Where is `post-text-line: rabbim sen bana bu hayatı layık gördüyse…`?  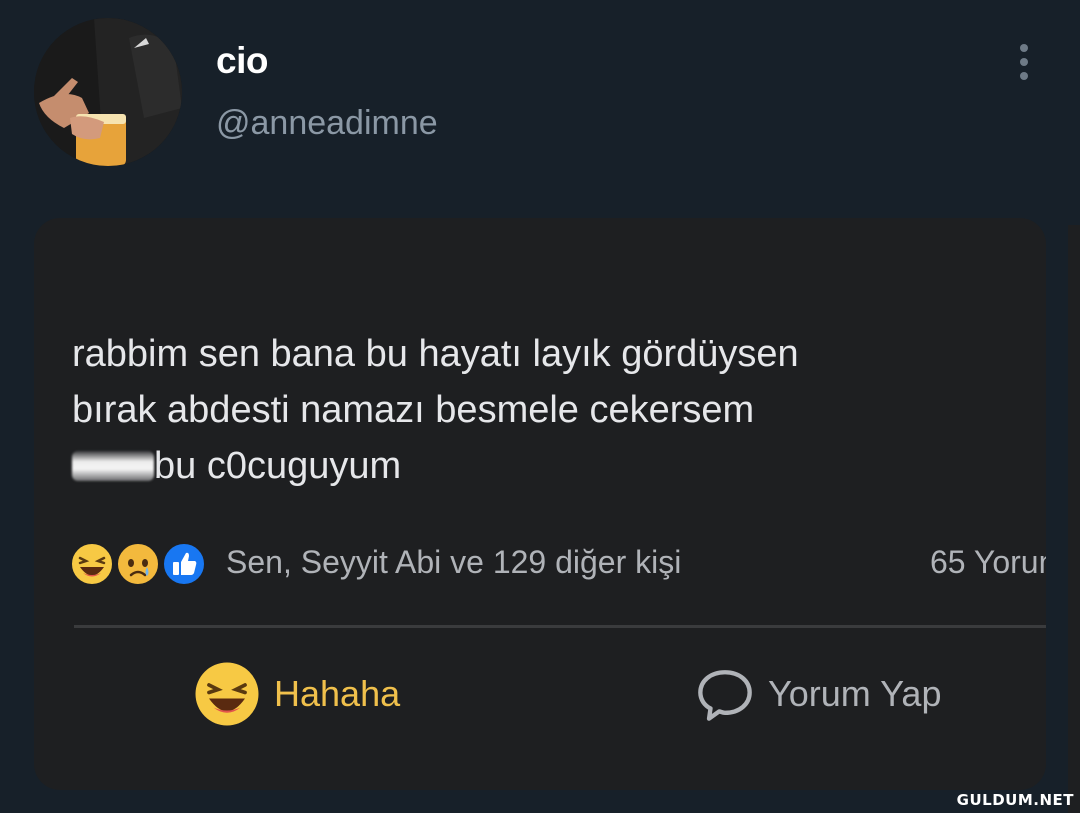
post-text-line: rabbim sen bana bu hayatı layık gördüyse… is located at coordinates (435, 354).